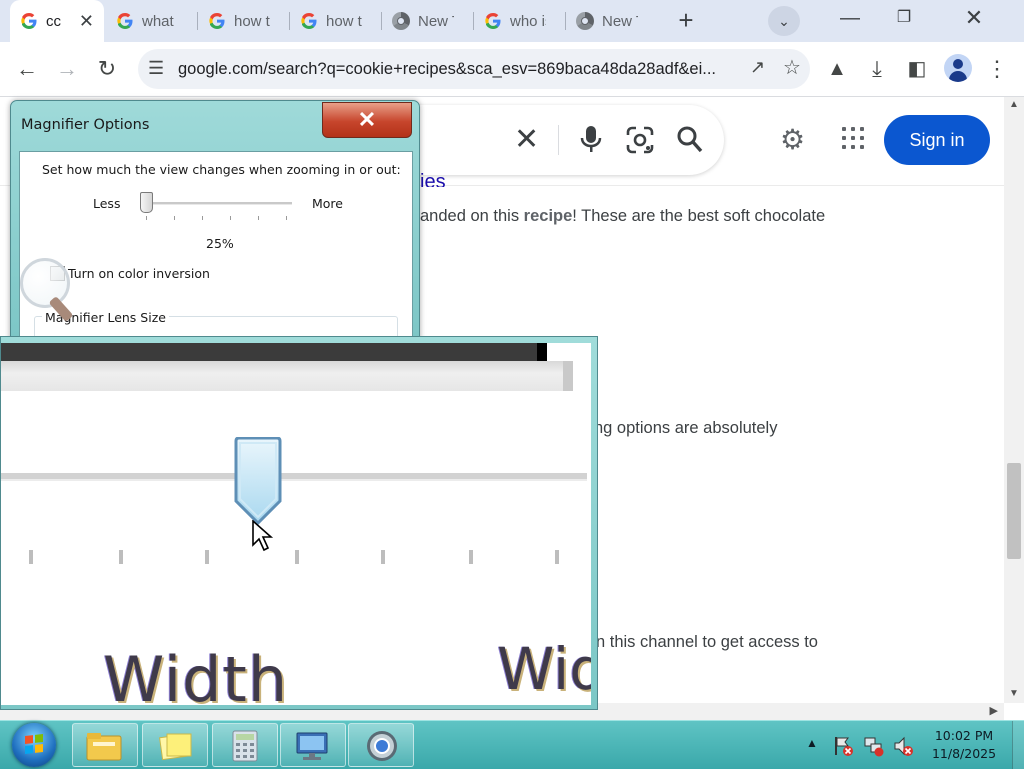  I want to click on taskbar-calculator-button, so click(245, 745).